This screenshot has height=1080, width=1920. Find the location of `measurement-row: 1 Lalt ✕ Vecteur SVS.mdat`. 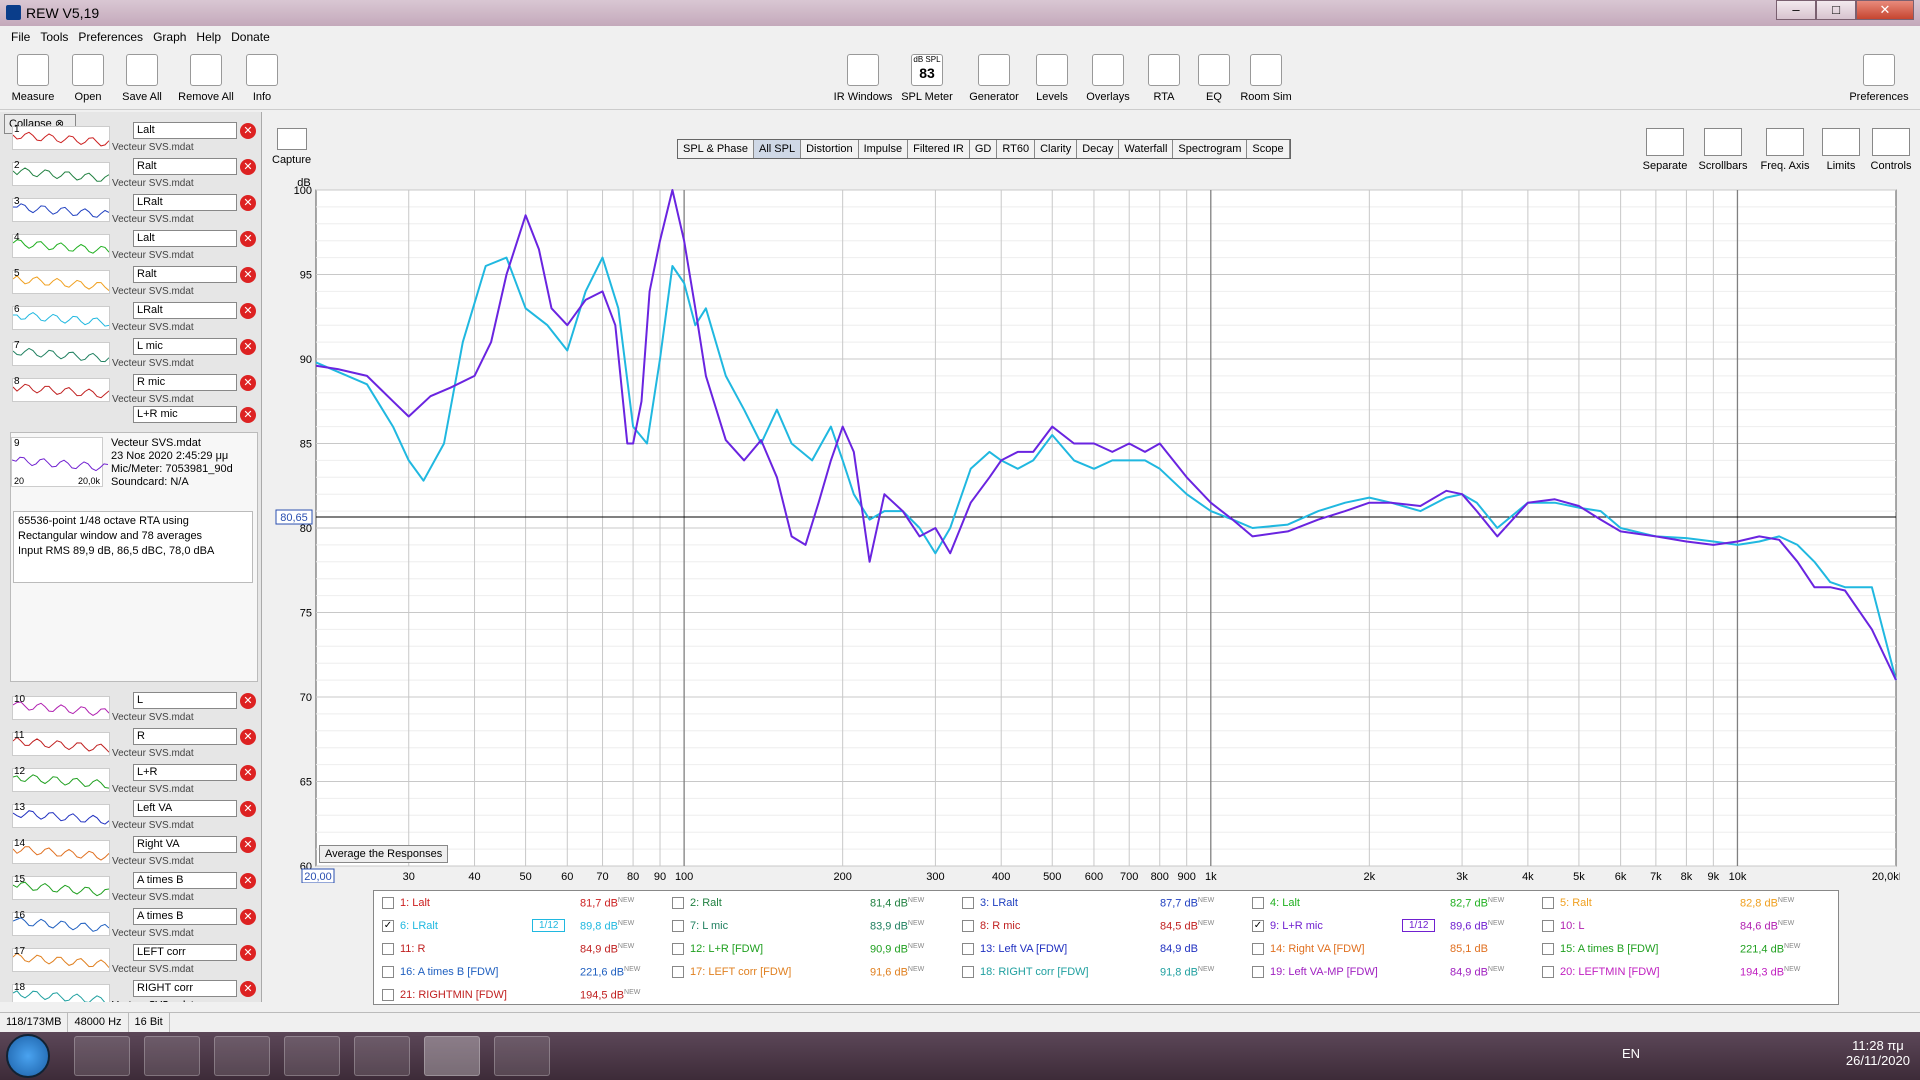

measurement-row: 1 Lalt ✕ Vecteur SVS.mdat is located at coordinates (134, 138).